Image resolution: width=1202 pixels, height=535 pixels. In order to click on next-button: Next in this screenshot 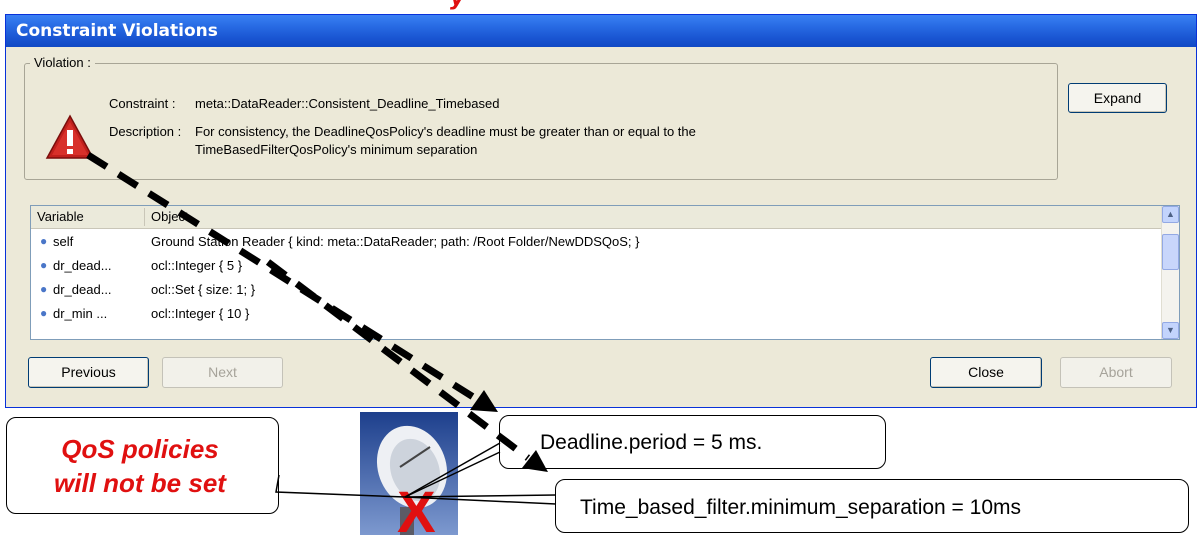, I will do `click(222, 372)`.